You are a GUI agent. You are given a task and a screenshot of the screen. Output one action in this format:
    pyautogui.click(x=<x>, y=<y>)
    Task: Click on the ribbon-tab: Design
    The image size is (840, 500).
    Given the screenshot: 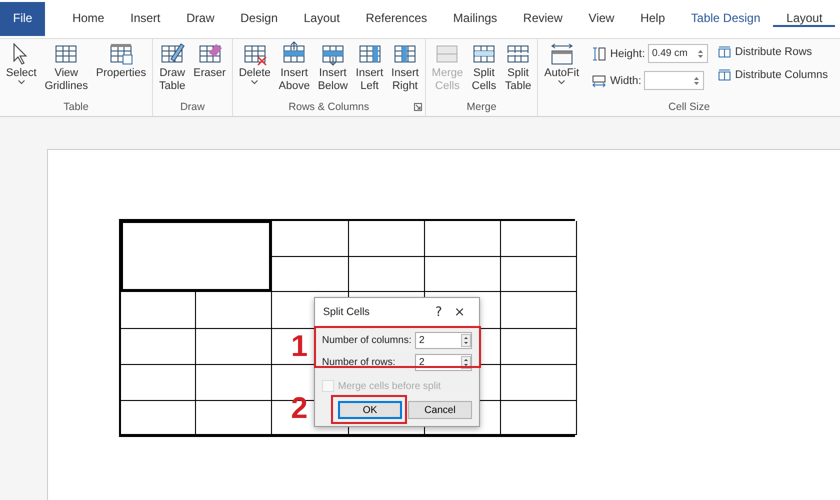 What is the action you would take?
    pyautogui.click(x=259, y=19)
    